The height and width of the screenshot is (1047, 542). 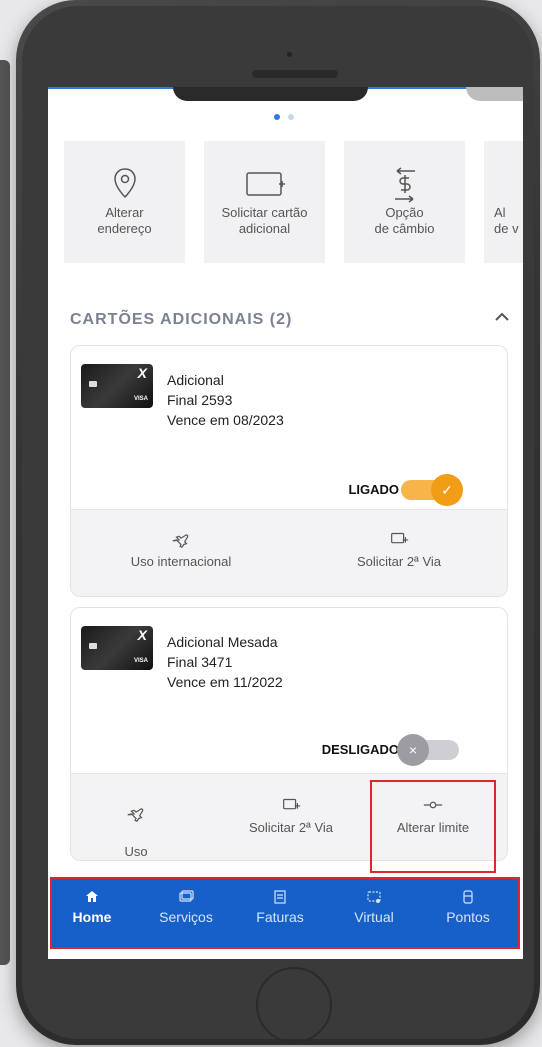 I want to click on card-info: Adicional Final 2593 Vence em 08/2023, so click(x=225, y=400).